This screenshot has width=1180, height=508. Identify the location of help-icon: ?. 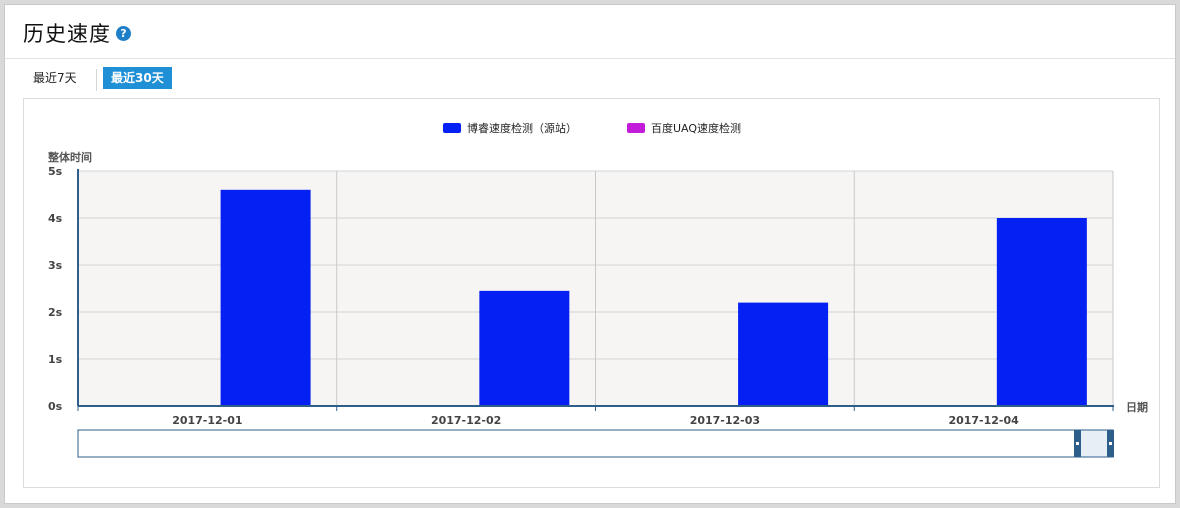
(123, 33).